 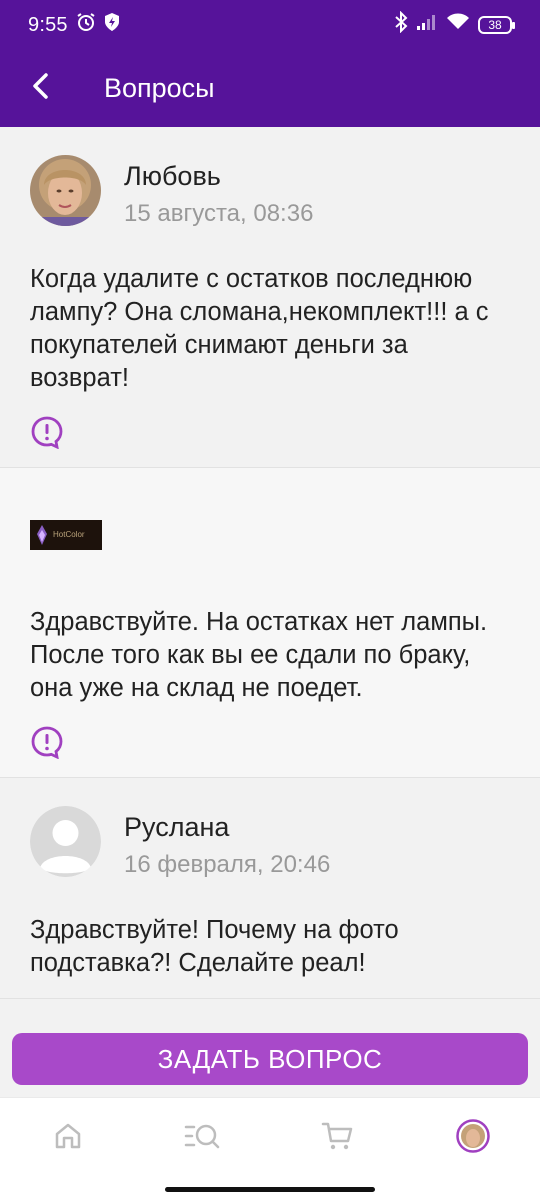 I want to click on user-avatar-placeholder, so click(x=65, y=841).